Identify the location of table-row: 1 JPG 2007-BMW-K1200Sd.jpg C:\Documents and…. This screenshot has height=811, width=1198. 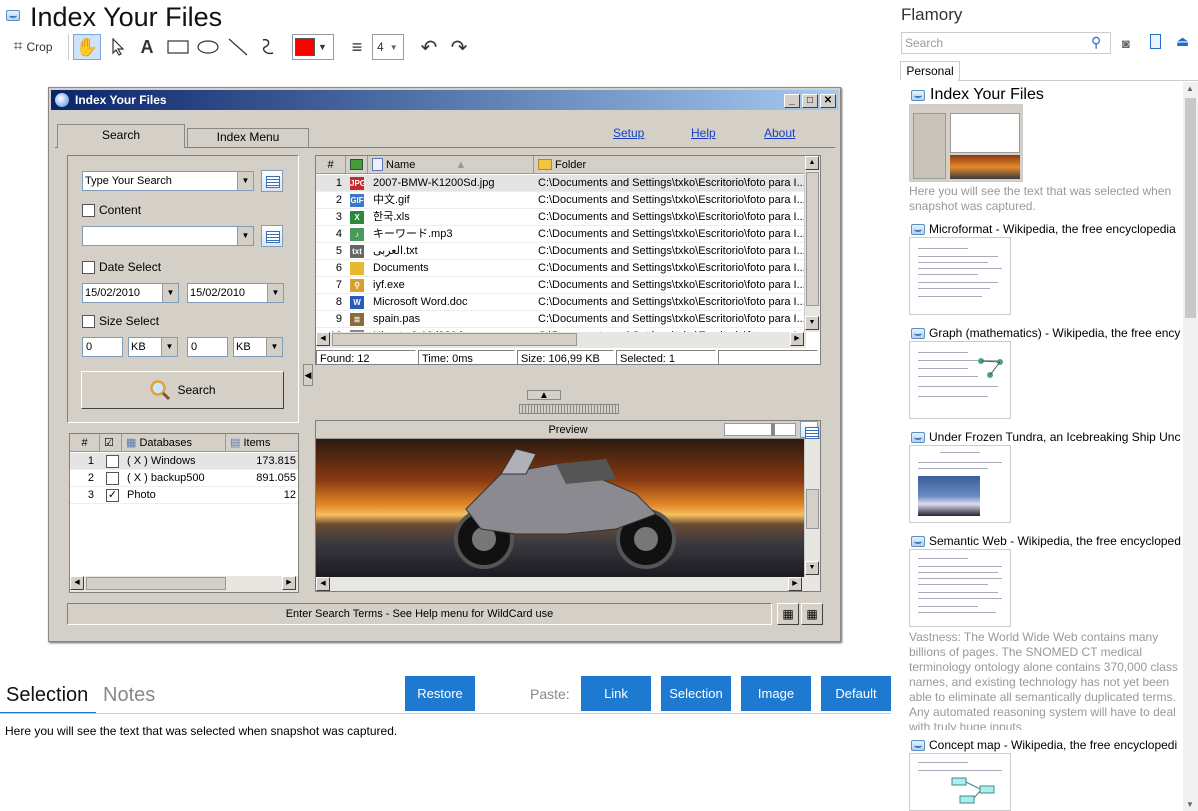
(561, 183).